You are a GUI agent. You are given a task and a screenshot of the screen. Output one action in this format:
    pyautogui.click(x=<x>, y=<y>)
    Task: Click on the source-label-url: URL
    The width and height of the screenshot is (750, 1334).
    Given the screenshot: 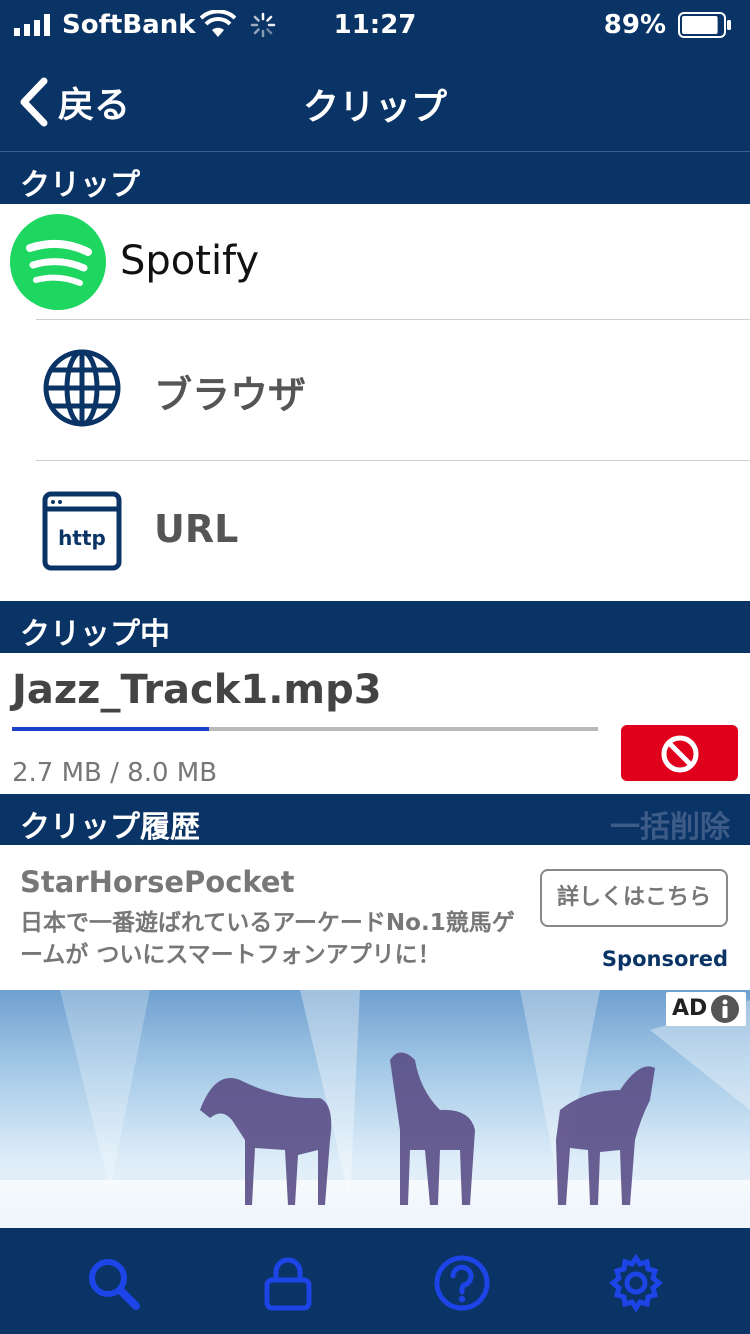 What is the action you would take?
    pyautogui.click(x=196, y=529)
    